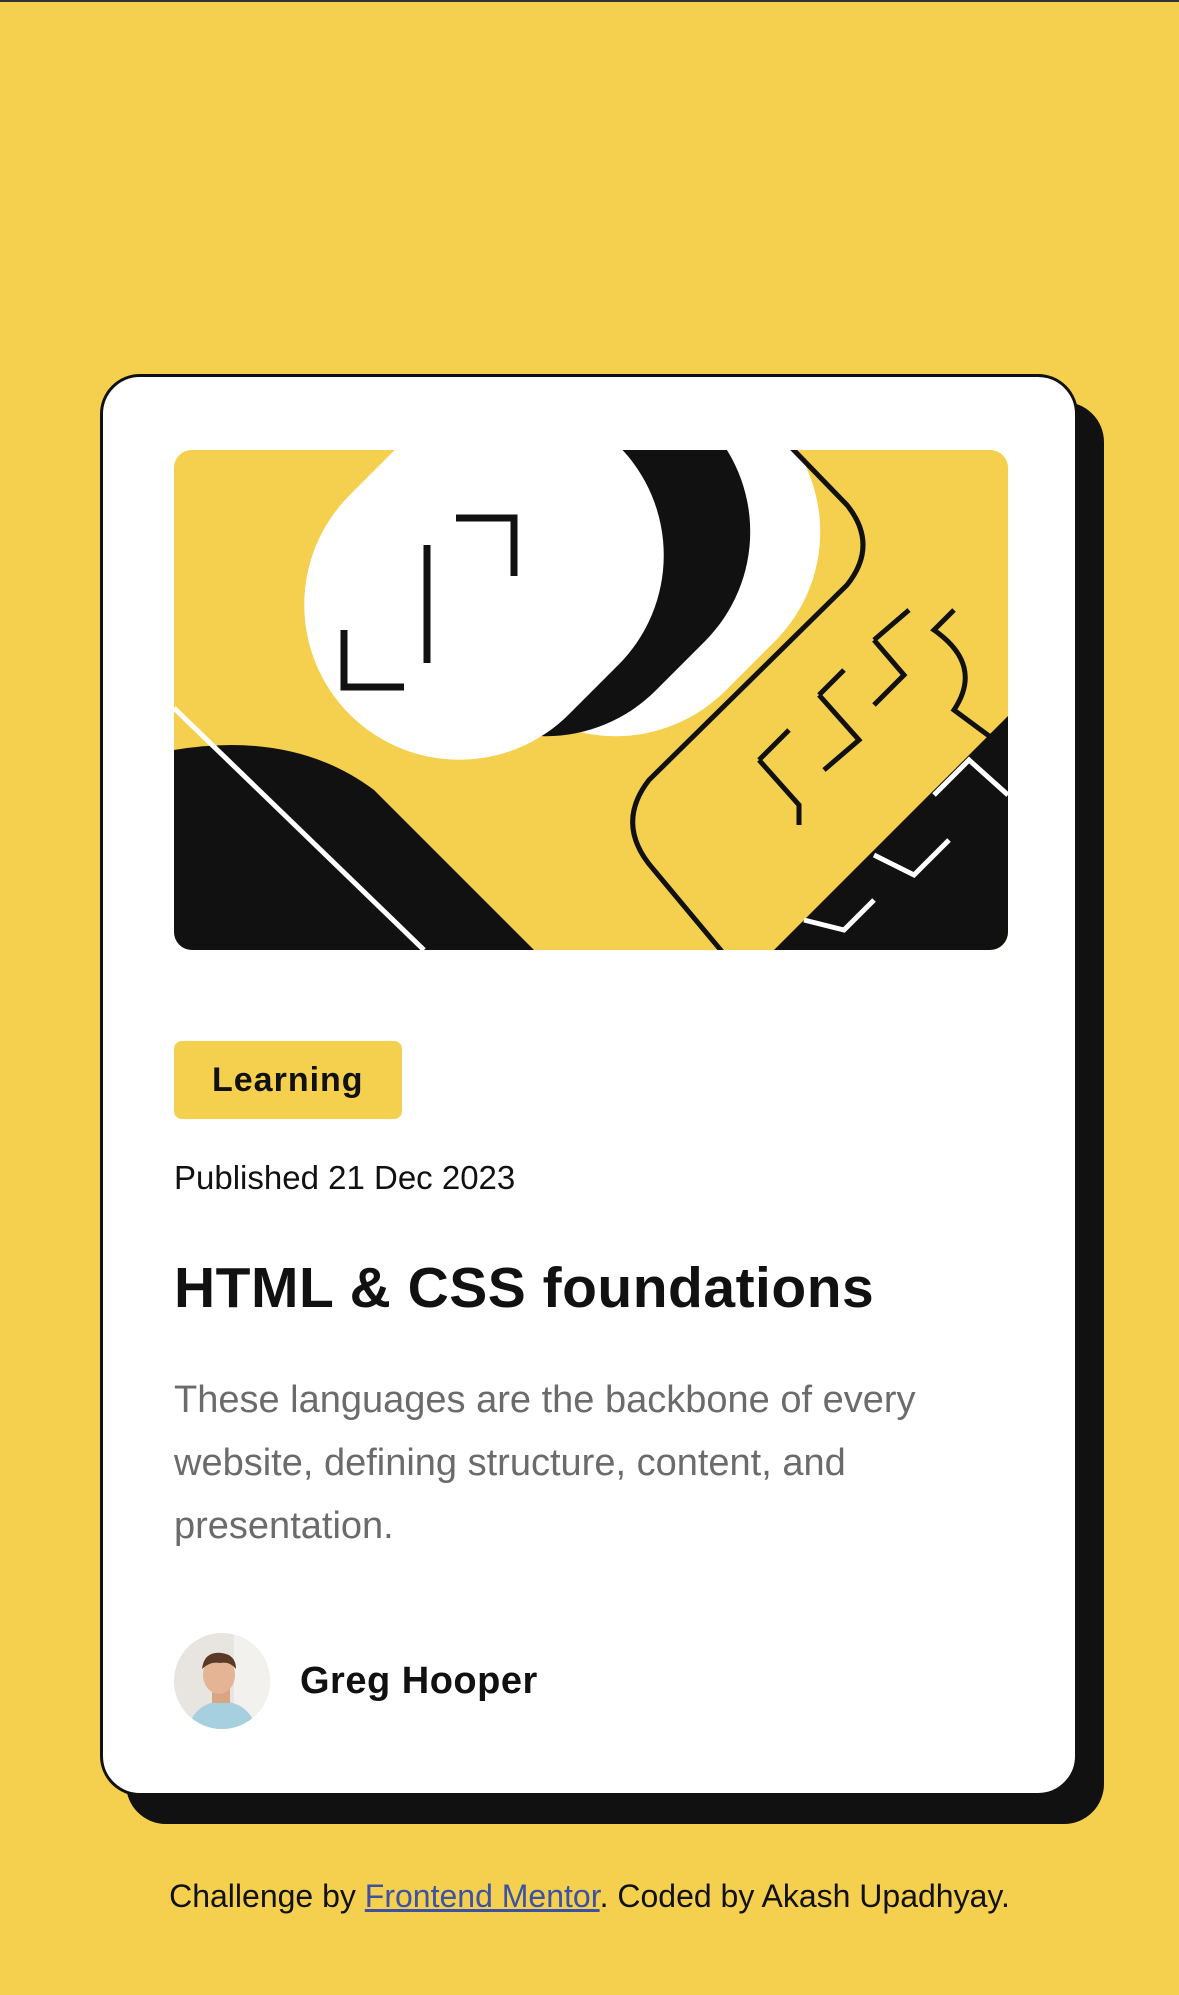 The width and height of the screenshot is (1179, 1995). What do you see at coordinates (524, 1288) in the screenshot?
I see `card-title: HTML & CSS foundations` at bounding box center [524, 1288].